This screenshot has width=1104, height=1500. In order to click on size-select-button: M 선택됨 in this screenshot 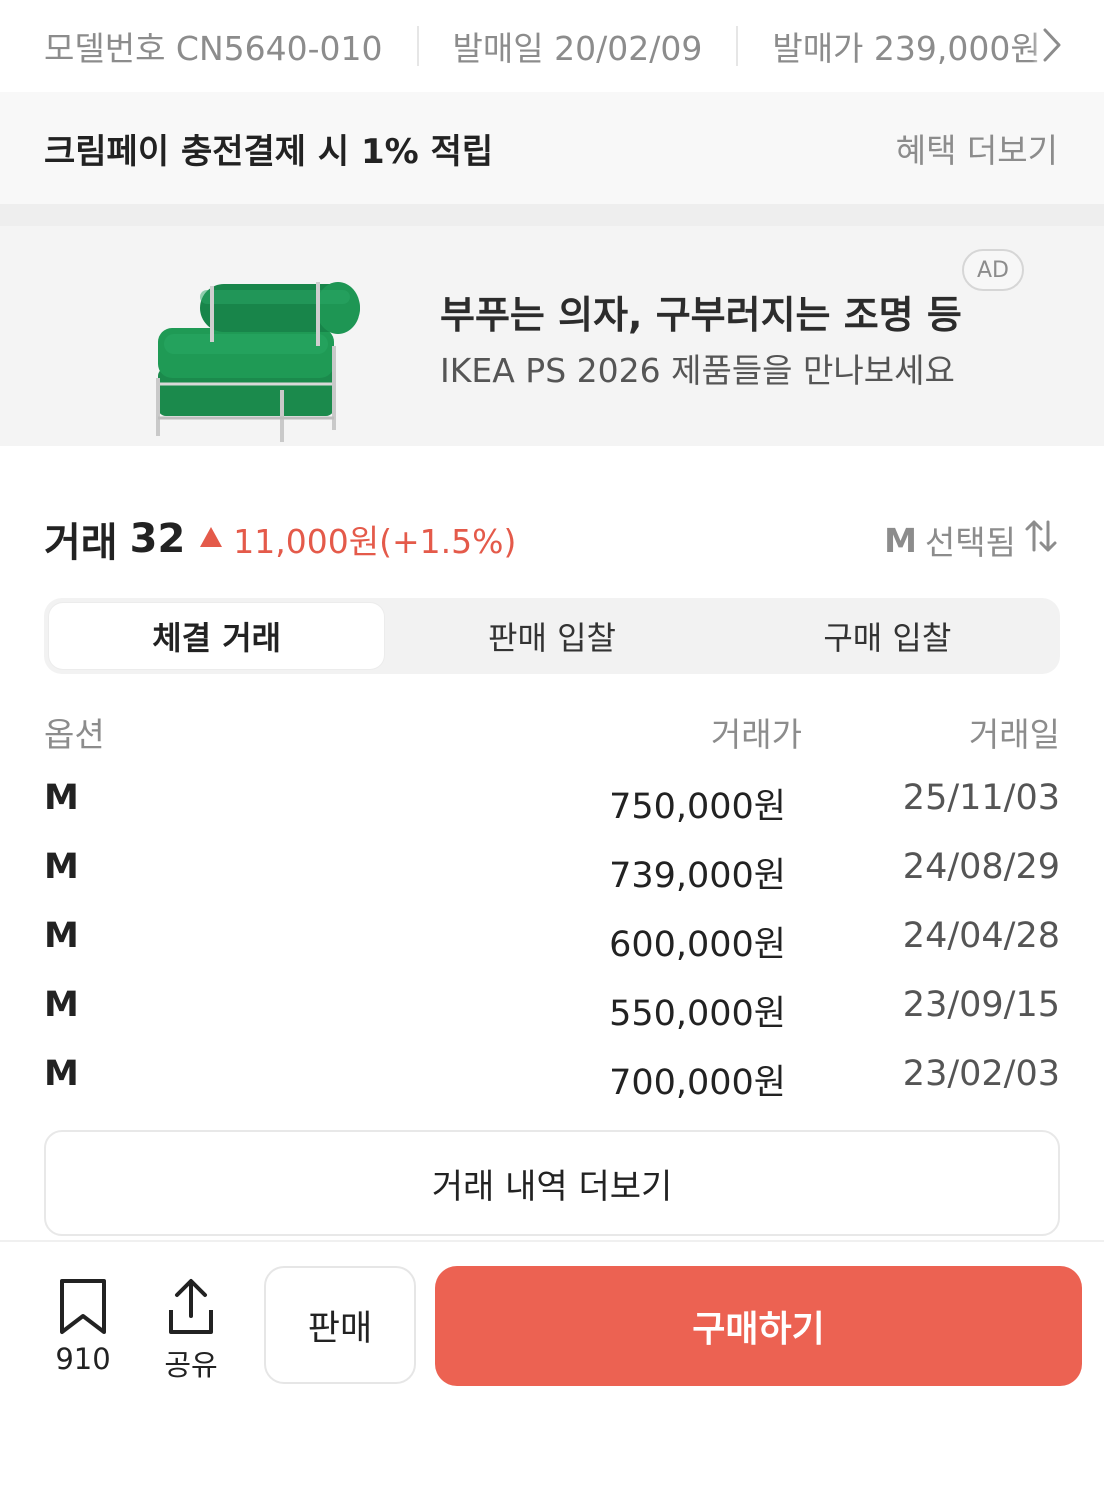, I will do `click(971, 540)`.